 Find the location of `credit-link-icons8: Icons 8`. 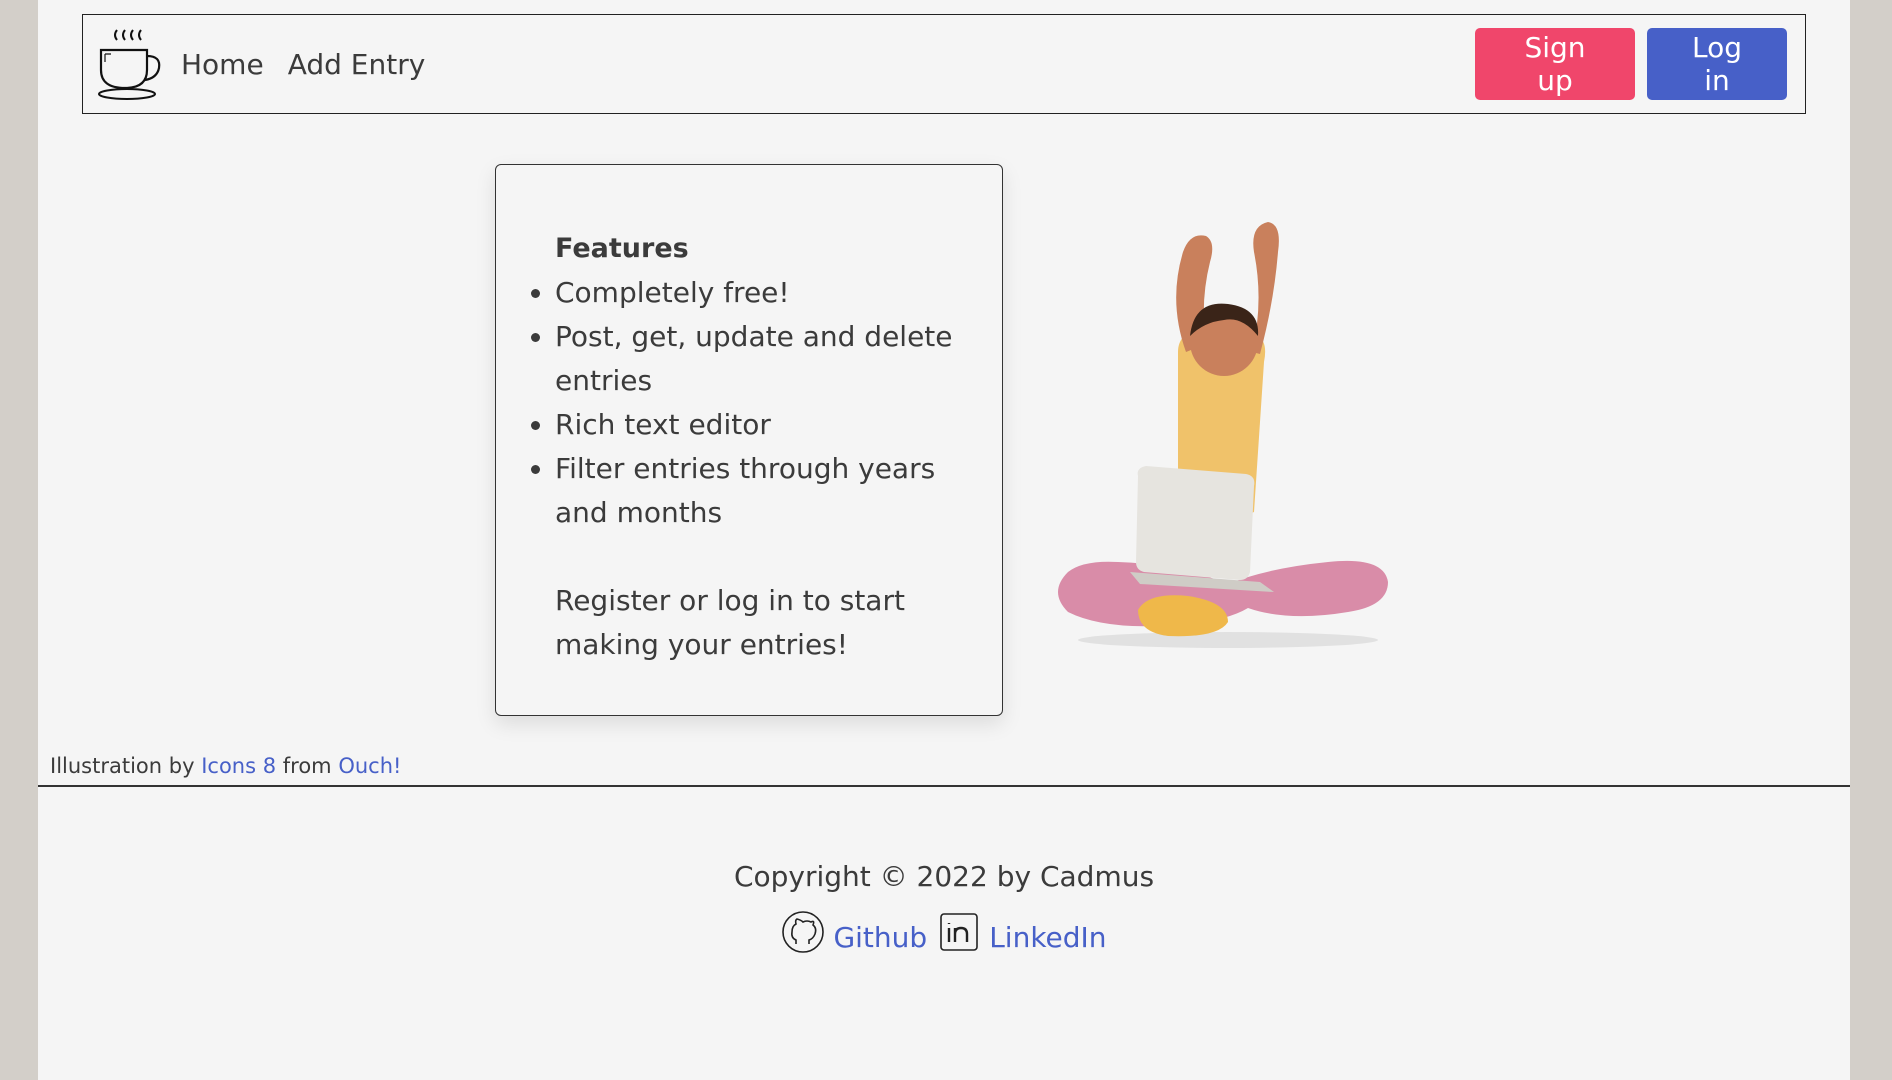

credit-link-icons8: Icons 8 is located at coordinates (238, 766).